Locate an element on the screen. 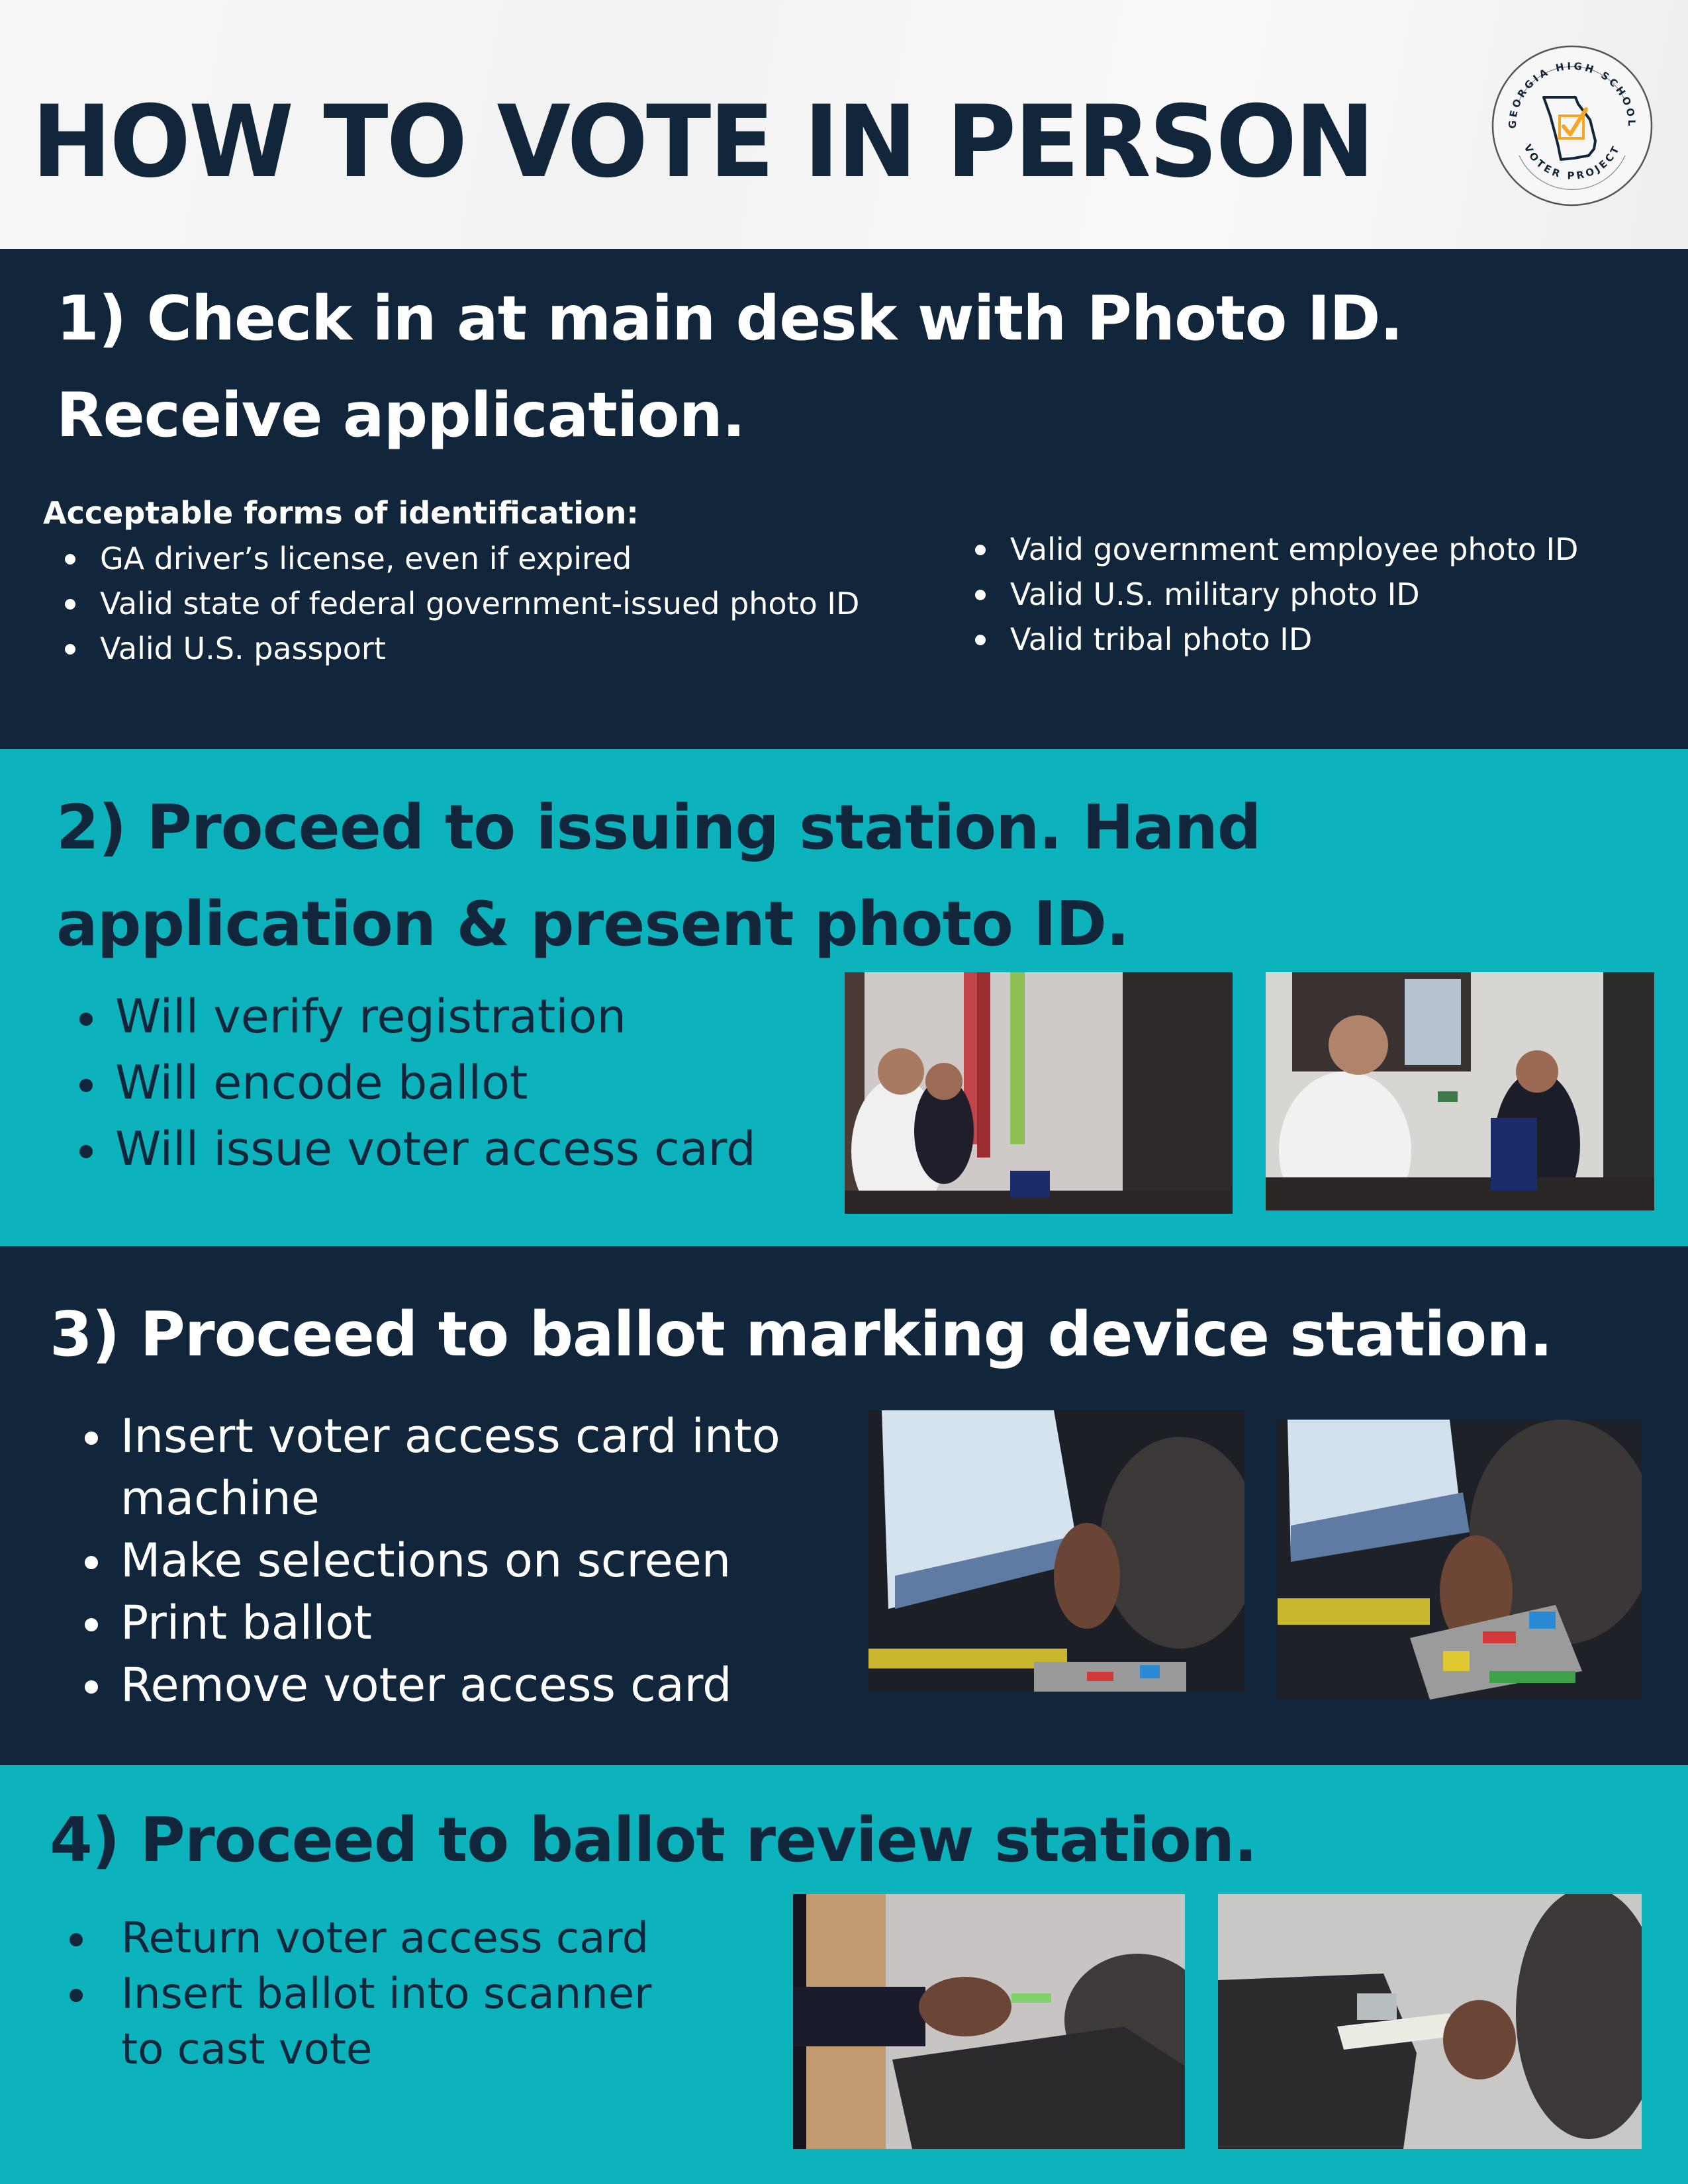 This screenshot has height=2184, width=1688. id-item: Valid tribal photo ID is located at coordinates (1265, 639).